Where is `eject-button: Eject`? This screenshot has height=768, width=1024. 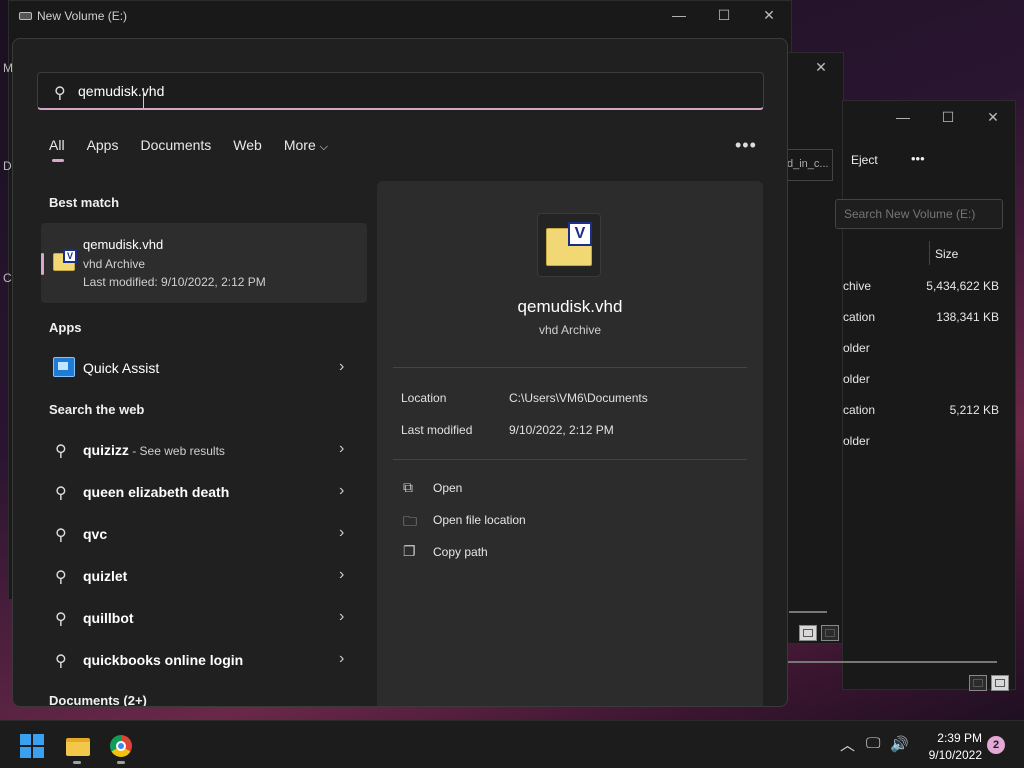
eject-button: Eject is located at coordinates (864, 160).